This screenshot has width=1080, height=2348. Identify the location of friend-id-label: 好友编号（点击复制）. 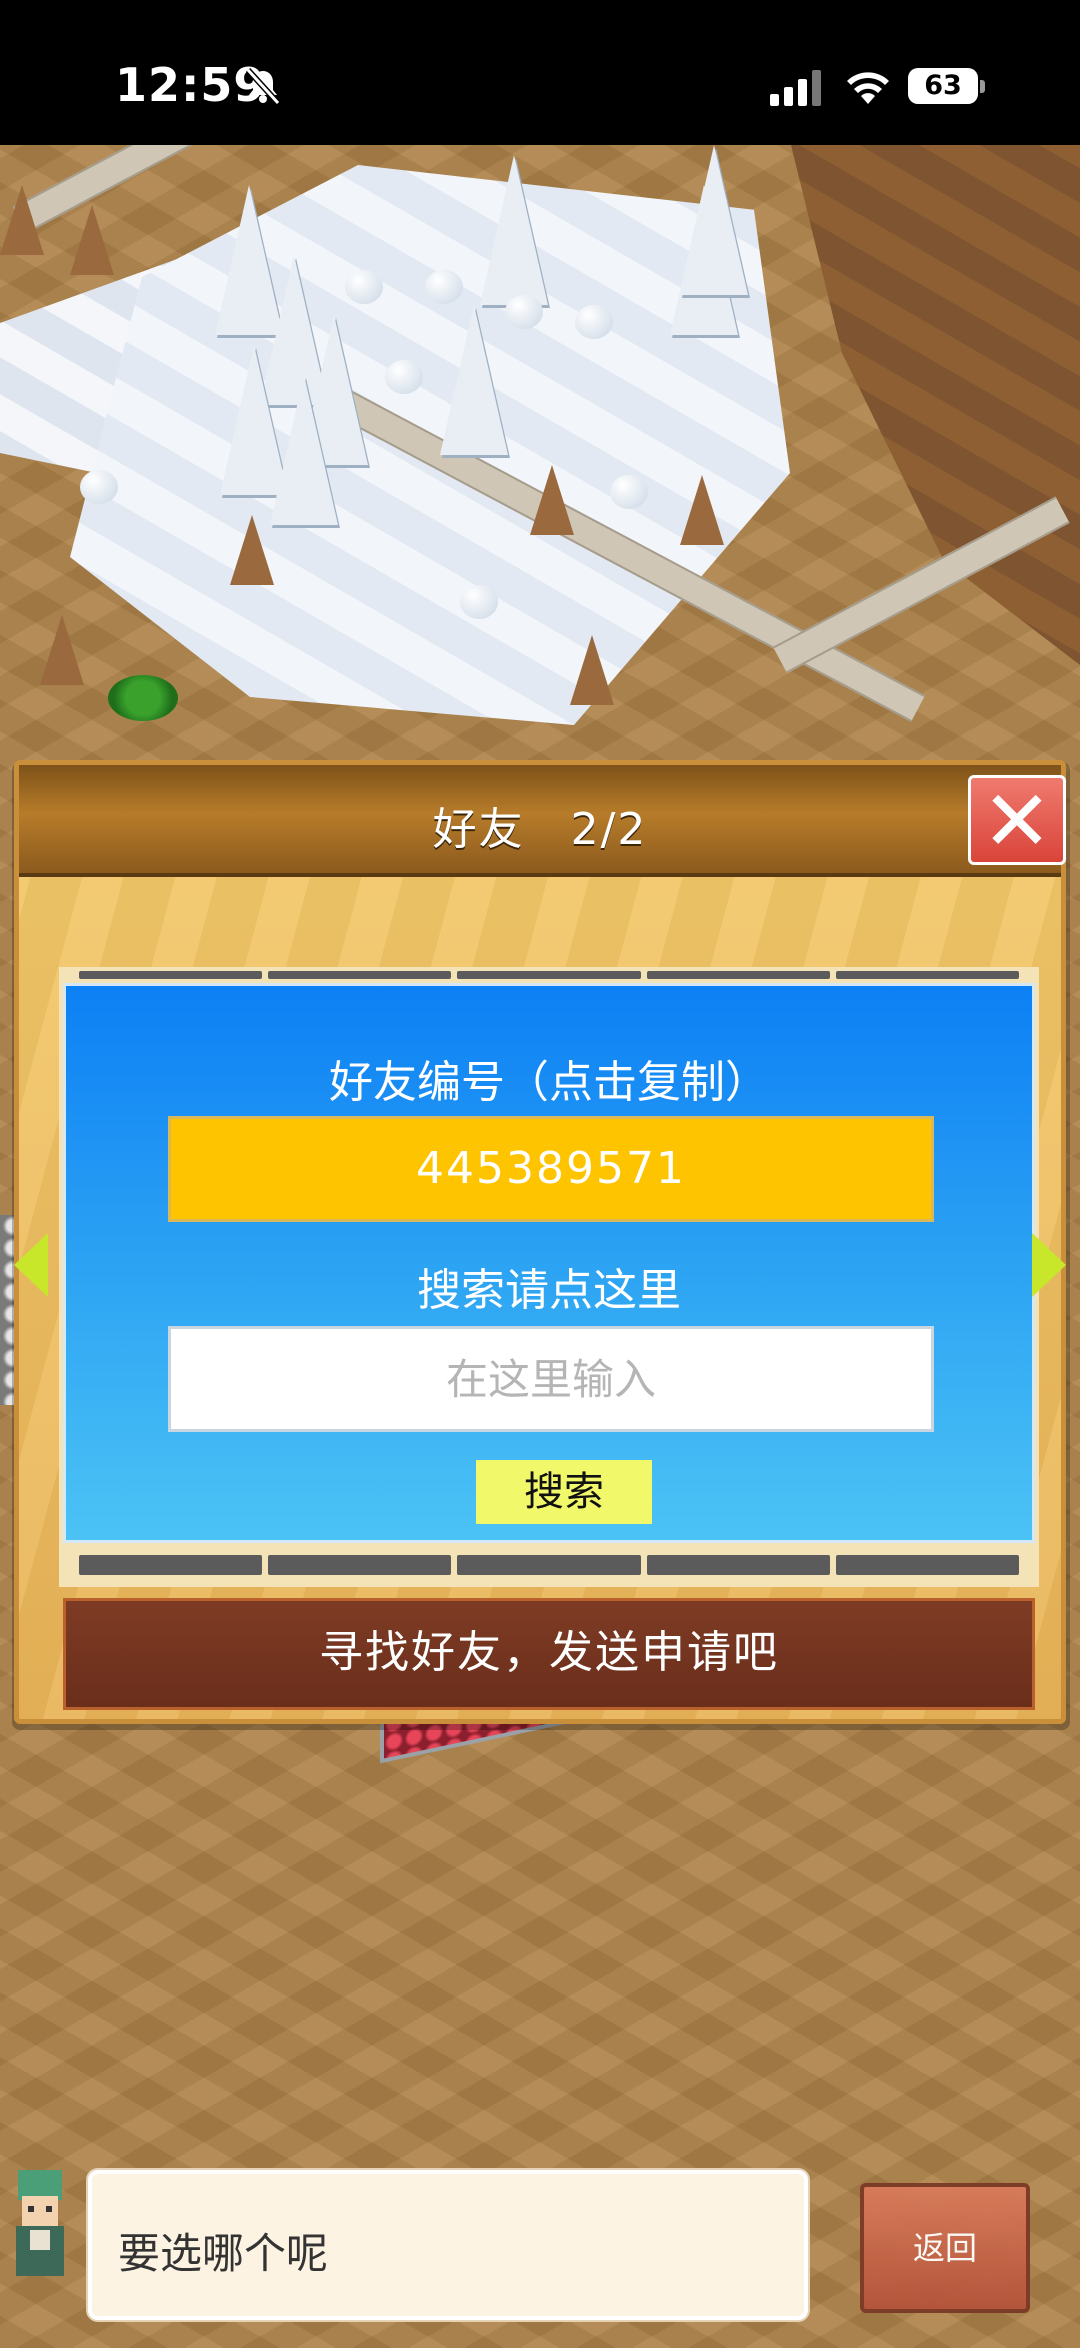
(549, 1082).